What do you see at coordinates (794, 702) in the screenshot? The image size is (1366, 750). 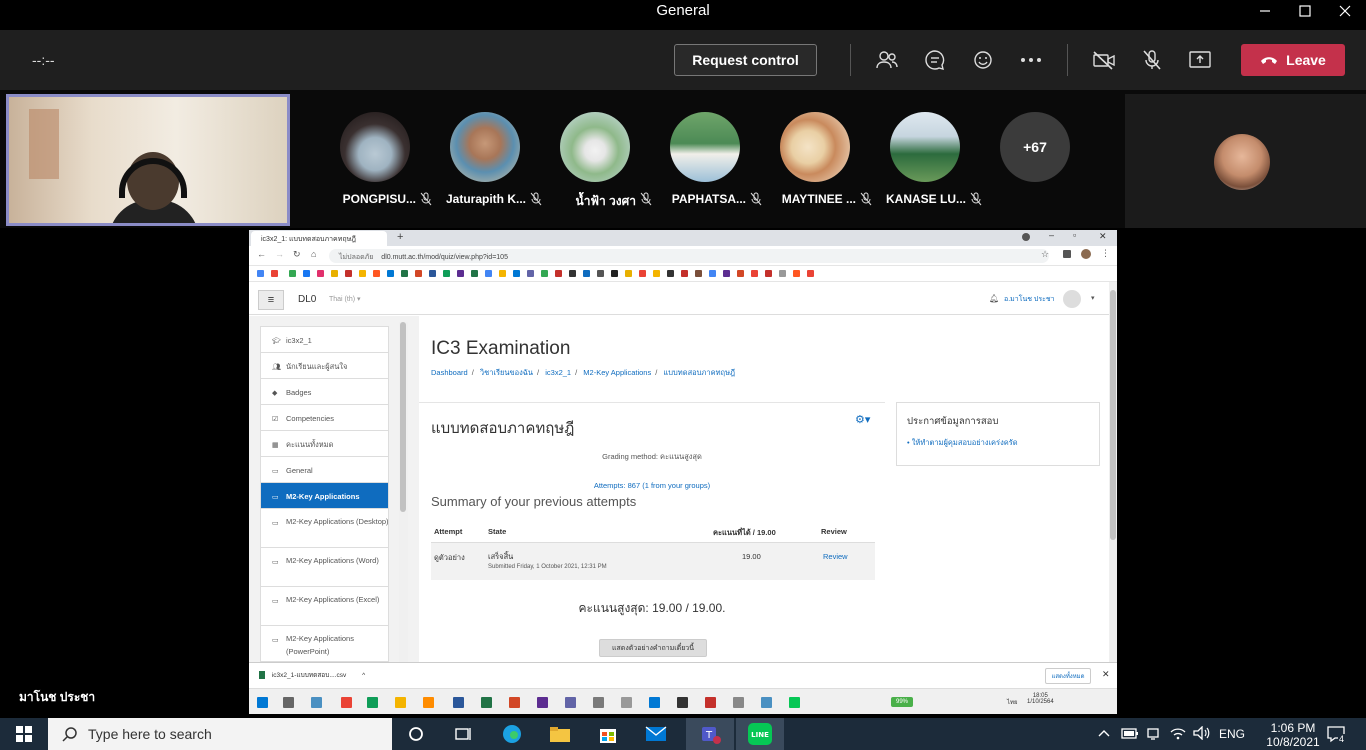 I see `line-icon` at bounding box center [794, 702].